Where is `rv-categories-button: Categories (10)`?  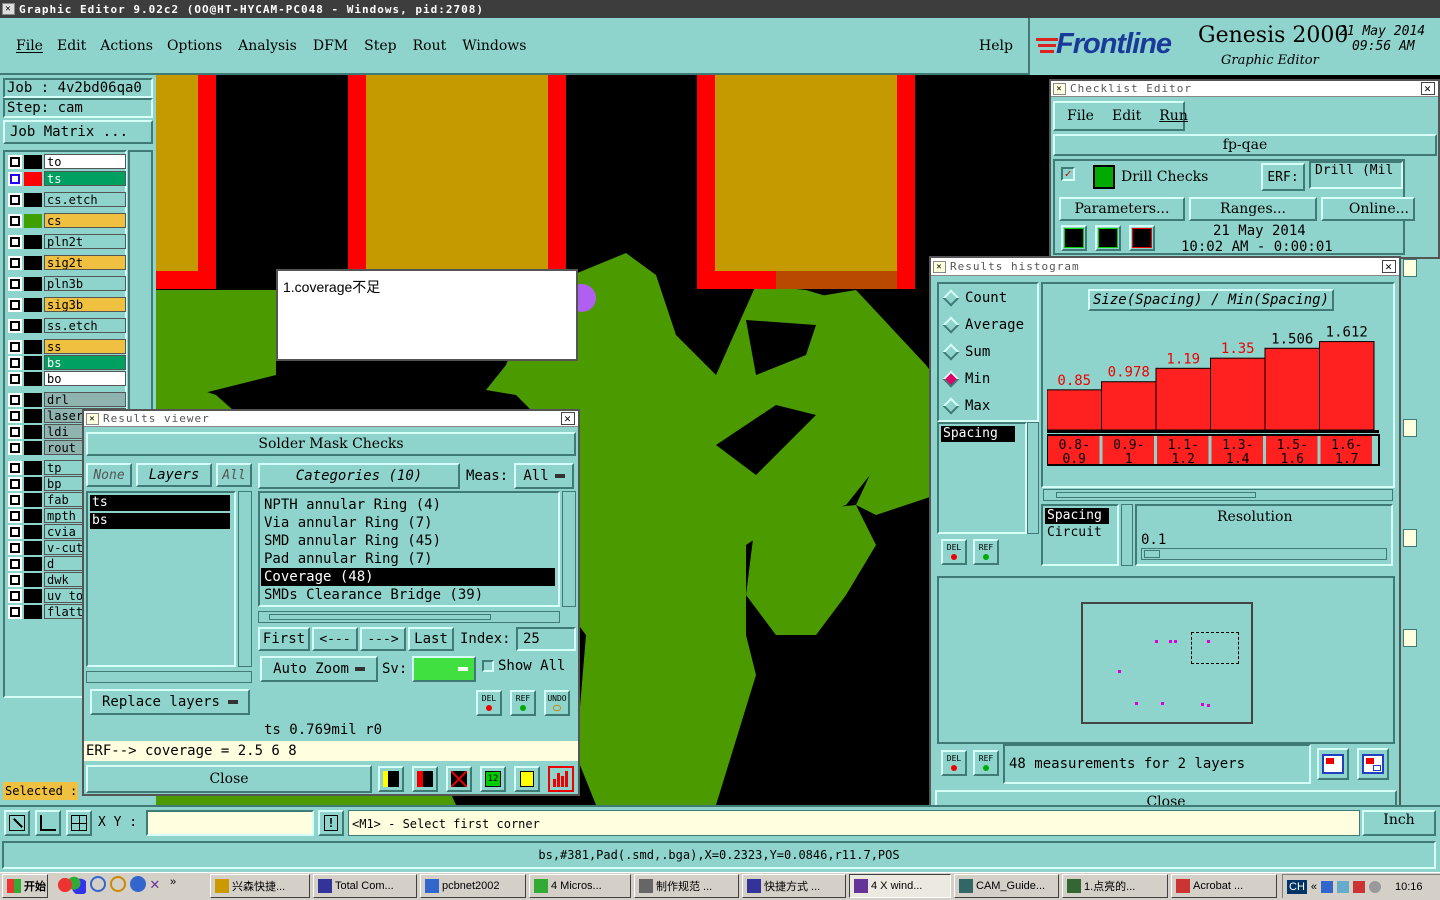 rv-categories-button: Categories (10) is located at coordinates (359, 476).